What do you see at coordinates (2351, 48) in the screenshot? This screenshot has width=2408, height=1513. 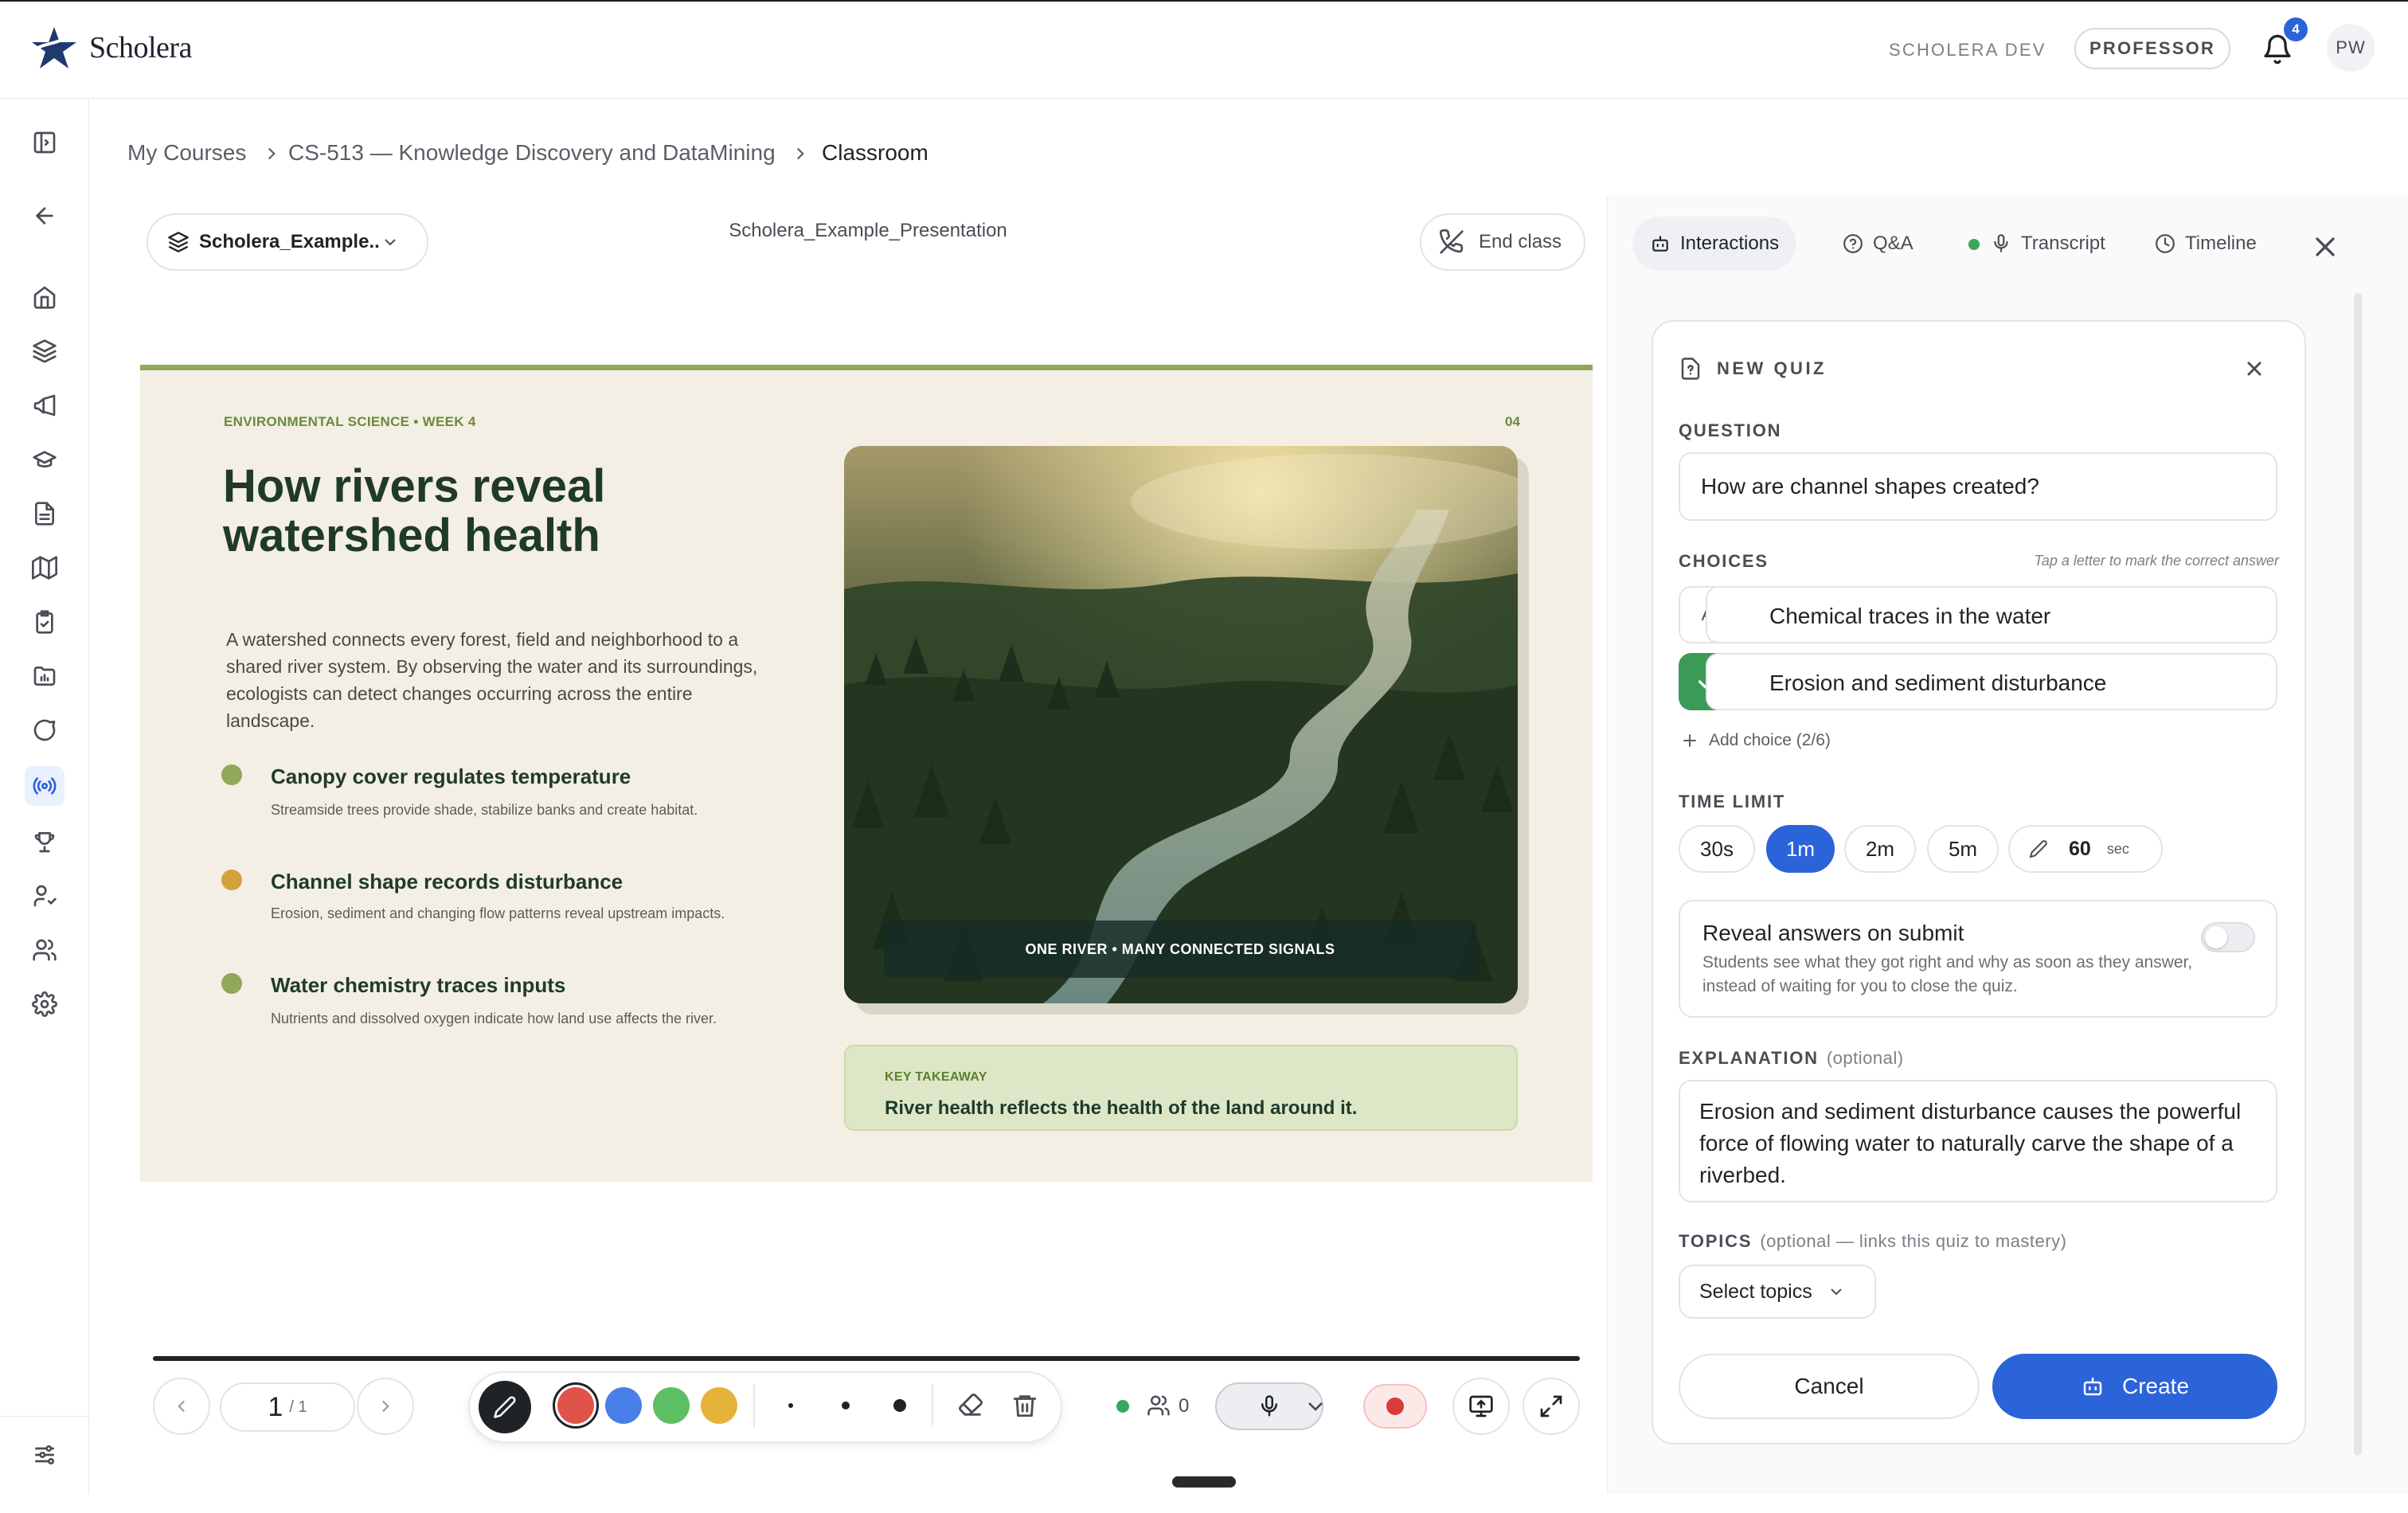 I see `user-avatar: PW` at bounding box center [2351, 48].